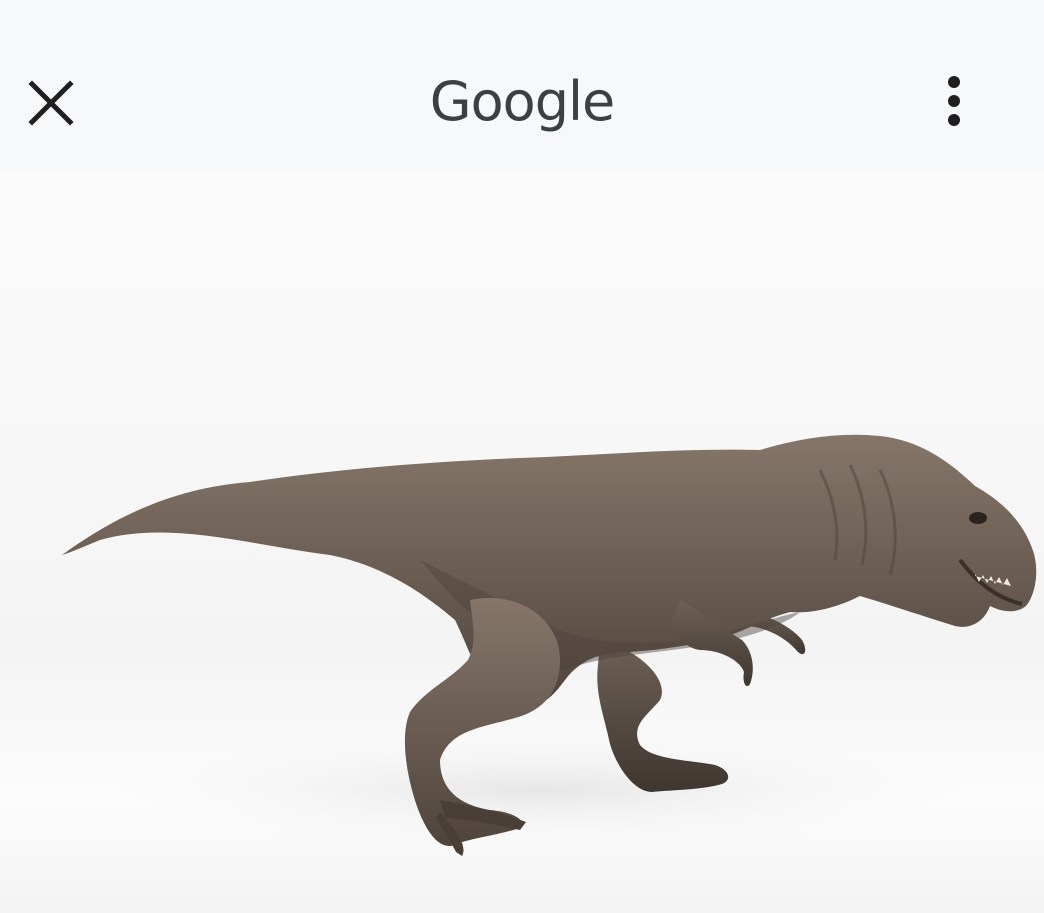 The width and height of the screenshot is (1044, 913). Describe the element at coordinates (978, 518) in the screenshot. I see `eye` at that location.